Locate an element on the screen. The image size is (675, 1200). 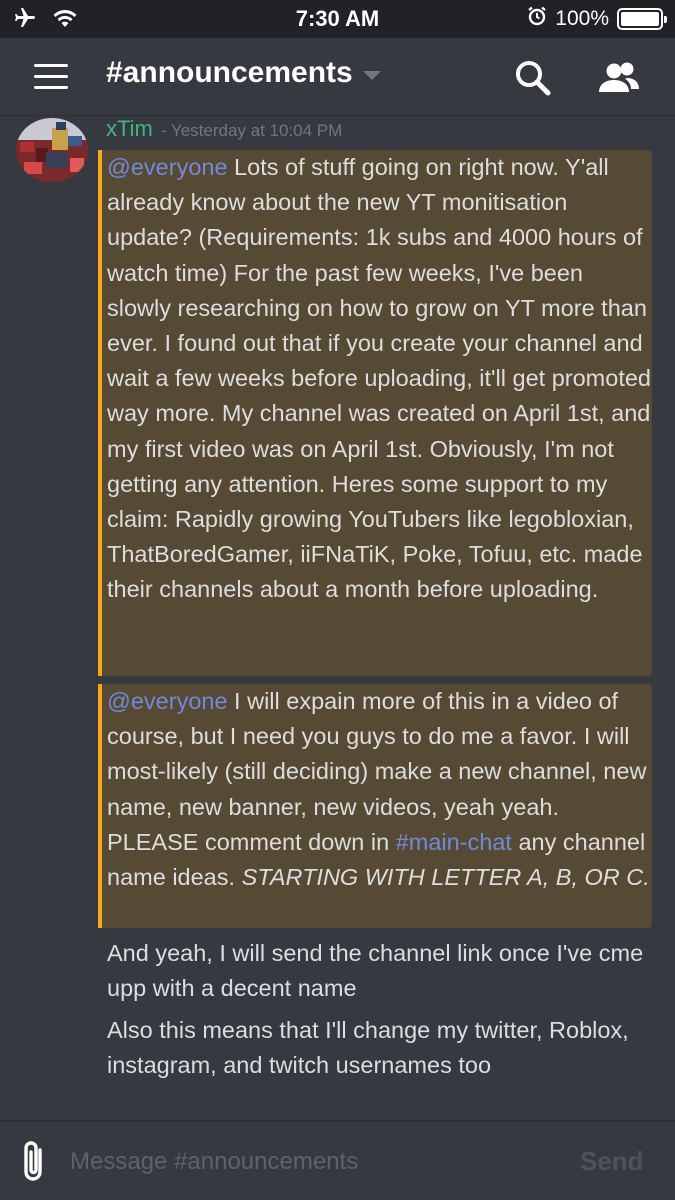
channel-title: #announcements is located at coordinates (243, 73).